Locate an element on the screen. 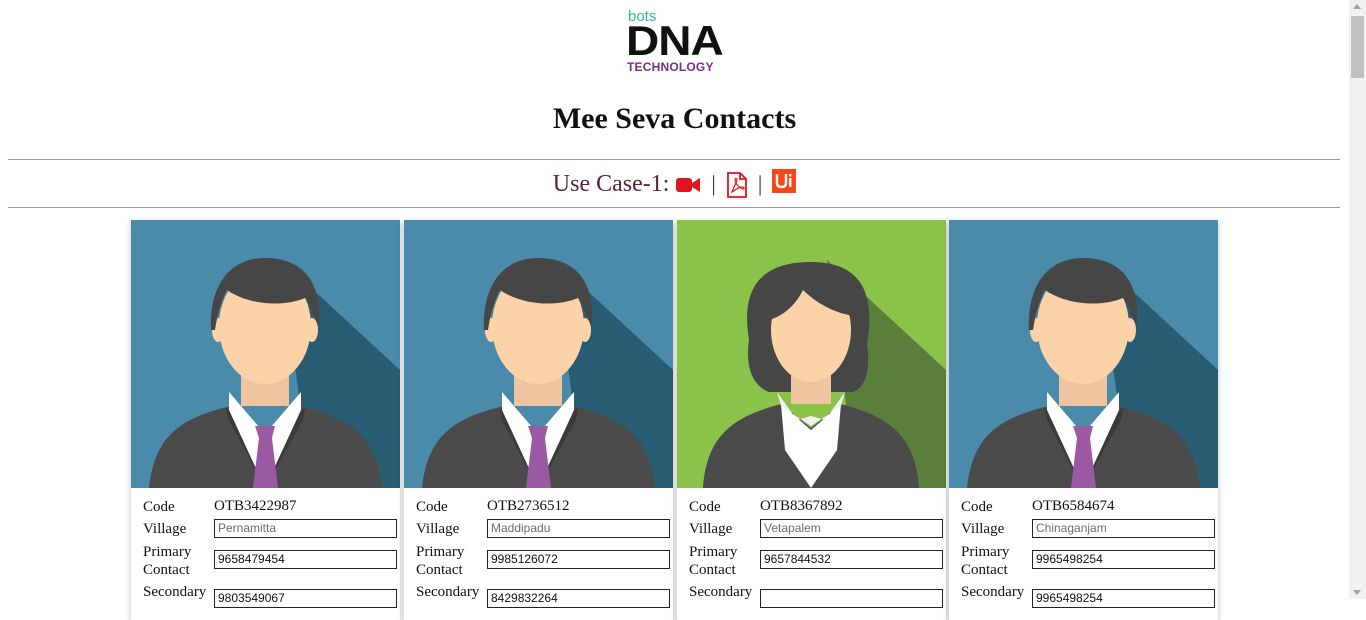 The width and height of the screenshot is (1366, 620). code-value: OTB6584674 is located at coordinates (1073, 506).